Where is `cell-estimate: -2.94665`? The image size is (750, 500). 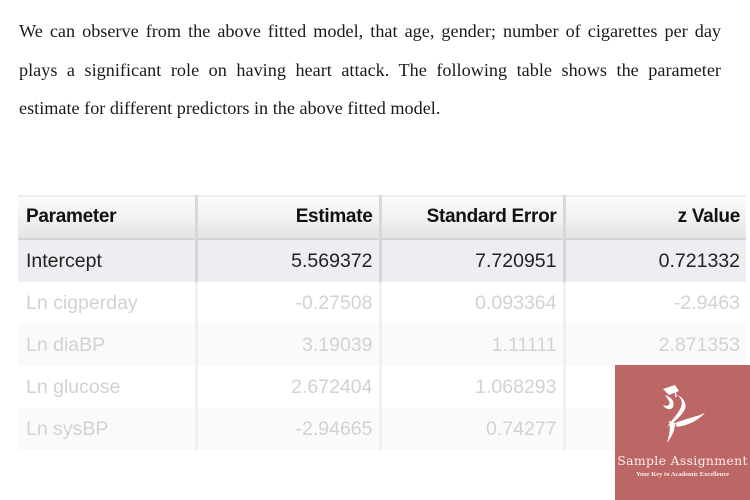 cell-estimate: -2.94665 is located at coordinates (289, 429).